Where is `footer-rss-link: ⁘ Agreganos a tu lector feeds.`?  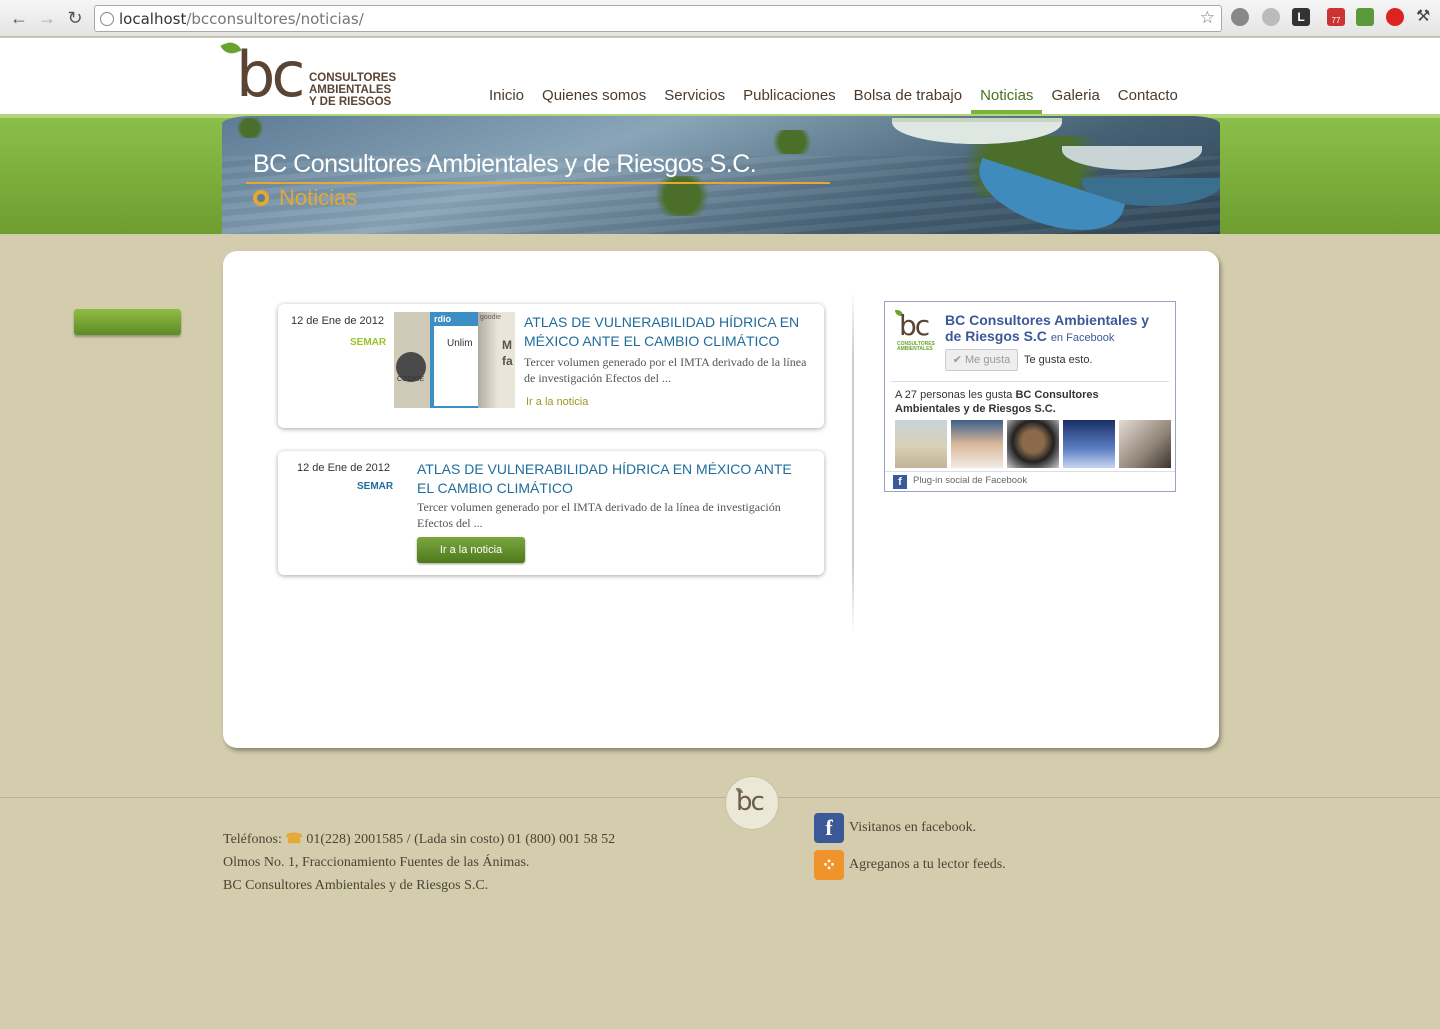
footer-rss-link: ⁘ Agreganos a tu lector feeds. is located at coordinates (910, 865).